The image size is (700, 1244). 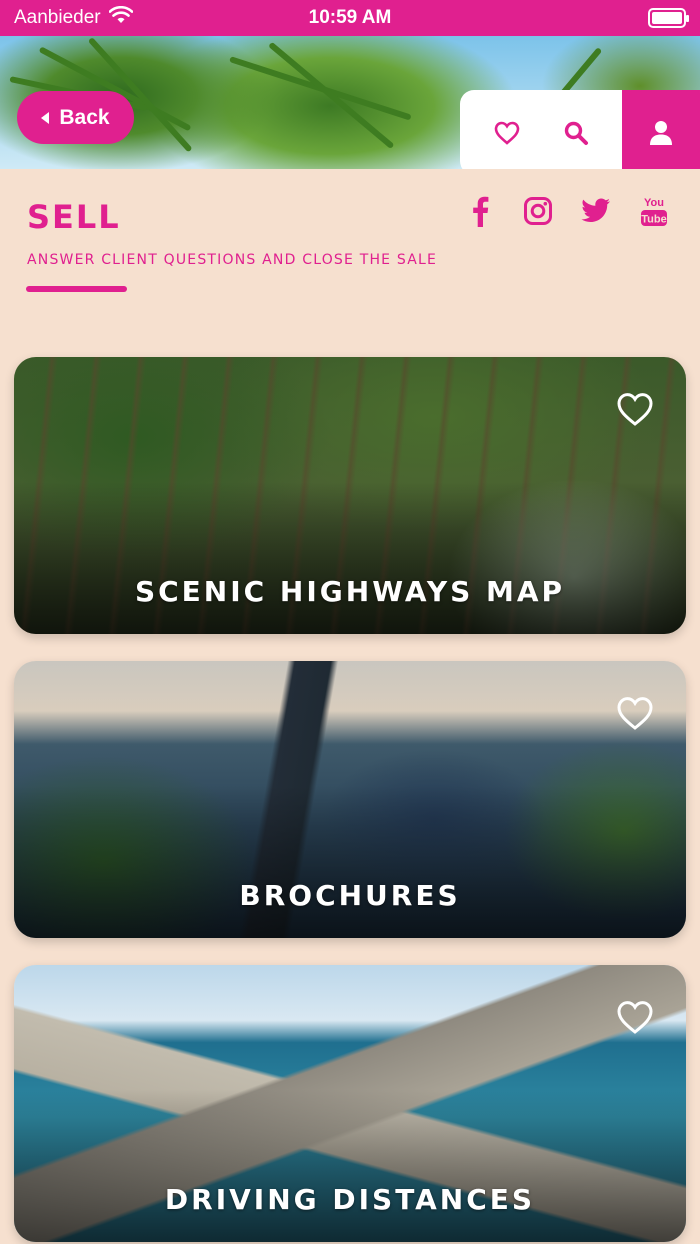 I want to click on instagram-icon, so click(x=538, y=211).